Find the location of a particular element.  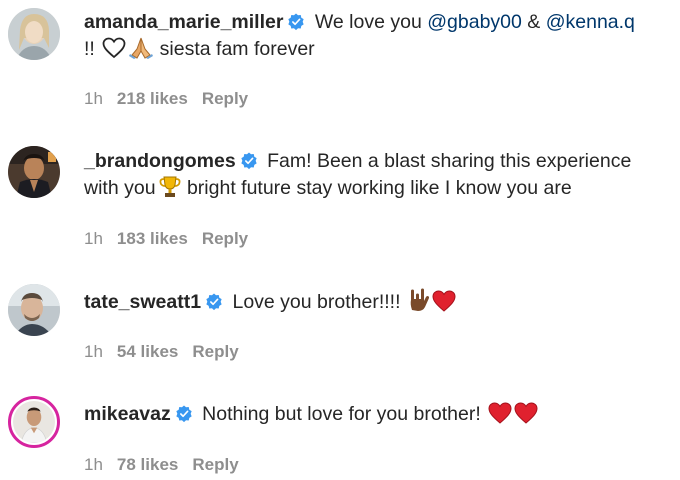

likes-count: 218 likes is located at coordinates (152, 98).